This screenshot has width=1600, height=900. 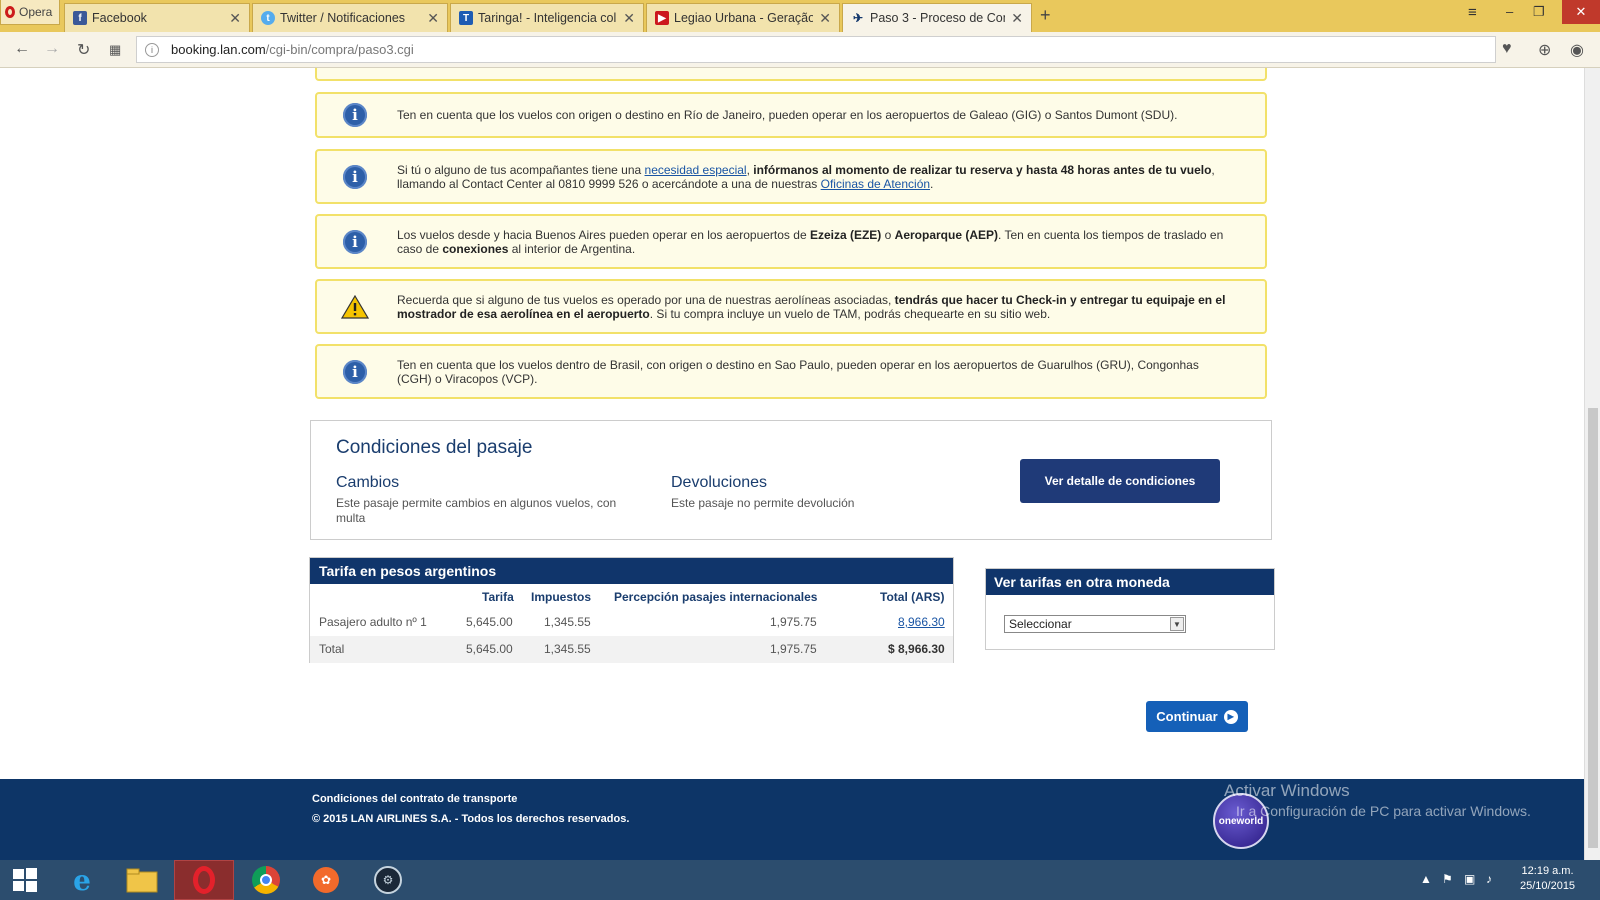 What do you see at coordinates (1241, 821) in the screenshot?
I see `oneworld-logo-icon: oneworld` at bounding box center [1241, 821].